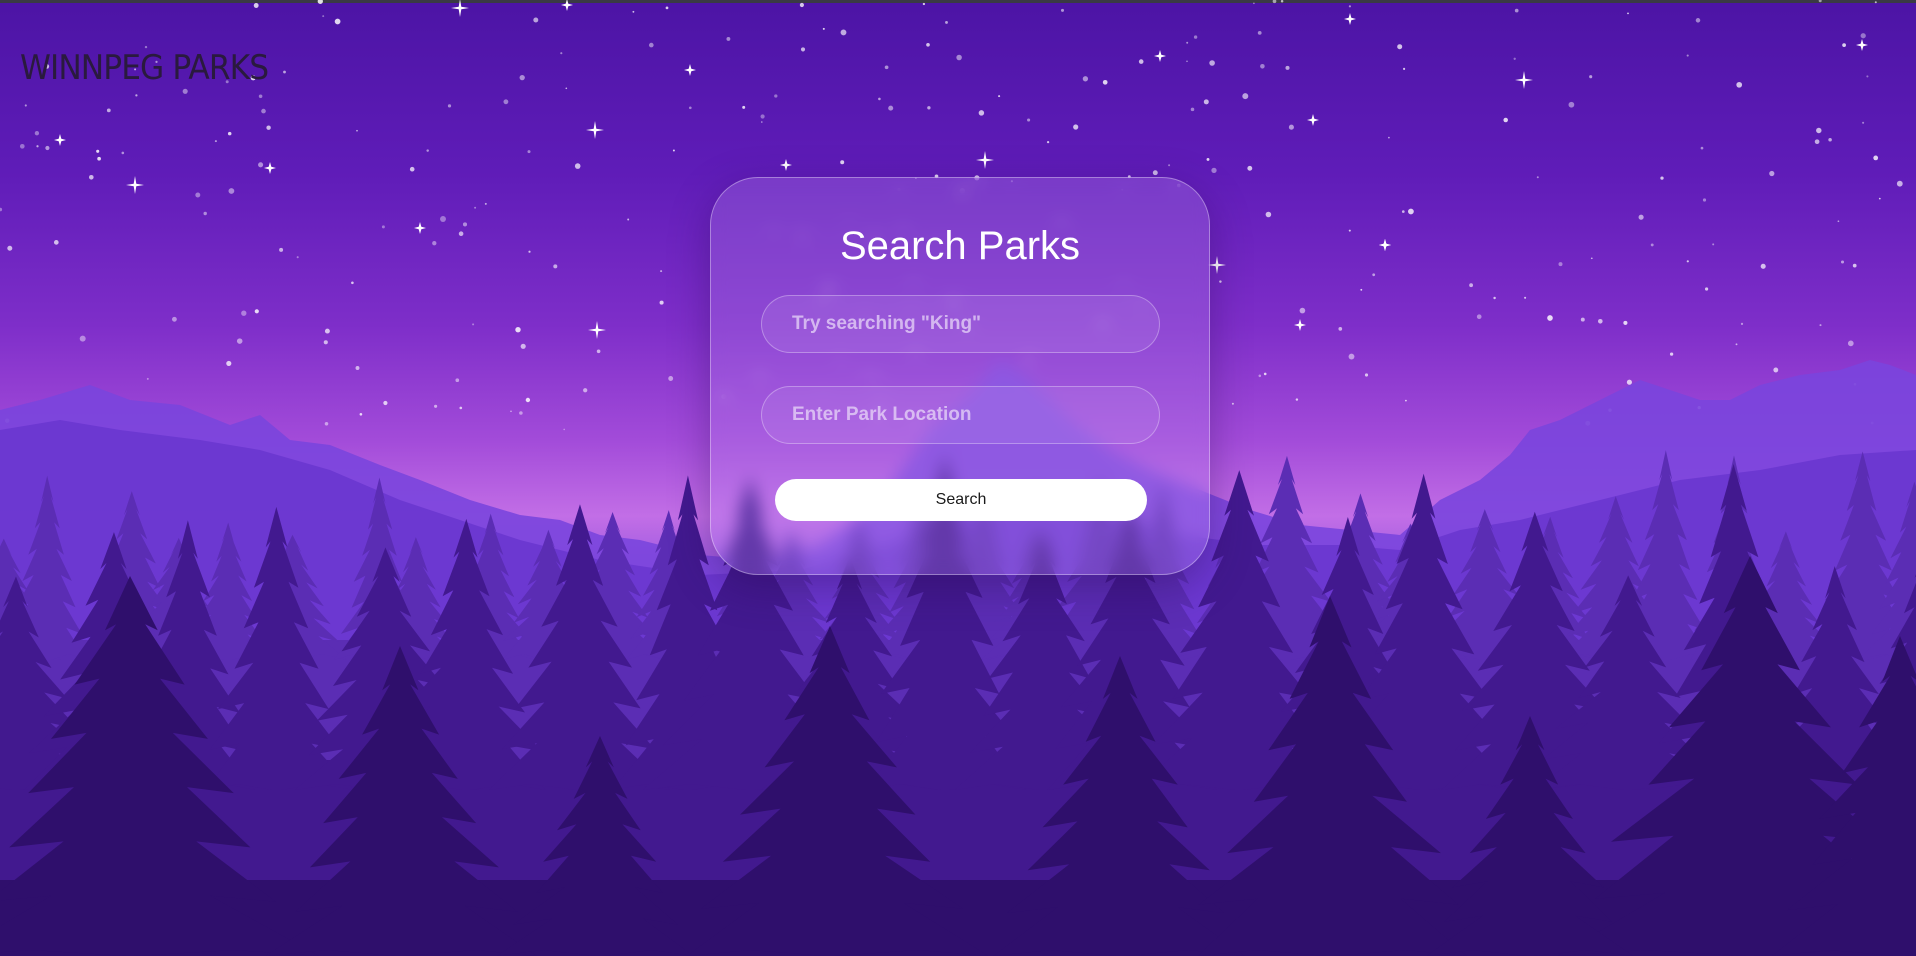 The width and height of the screenshot is (1916, 956). Describe the element at coordinates (960, 415) in the screenshot. I see `park-location-input` at that location.